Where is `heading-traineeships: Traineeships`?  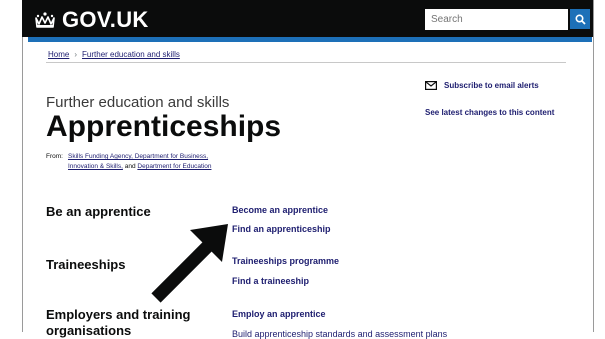
heading-traineeships: Traineeships is located at coordinates (86, 264).